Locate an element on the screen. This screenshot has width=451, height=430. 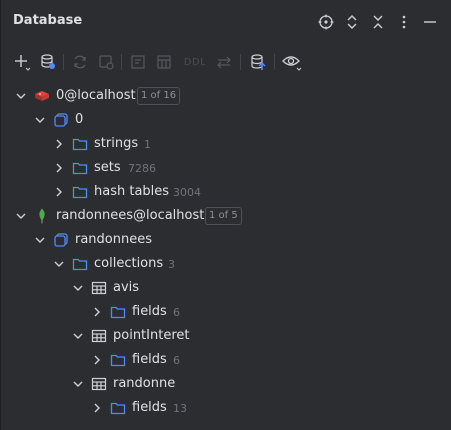
tree-node-mongo-datasource: randonnees@localhost 1 of 5 is located at coordinates (226, 216).